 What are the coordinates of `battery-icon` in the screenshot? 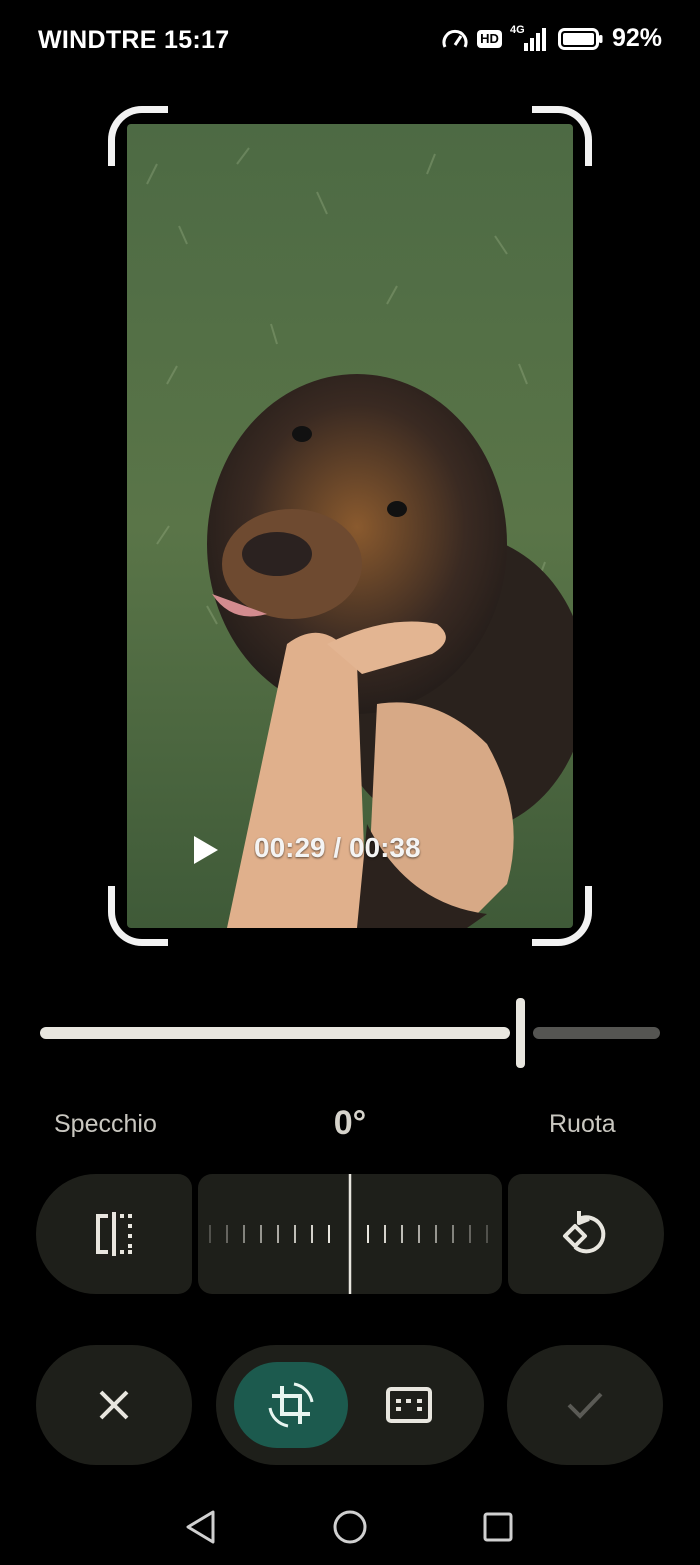 It's located at (580, 38).